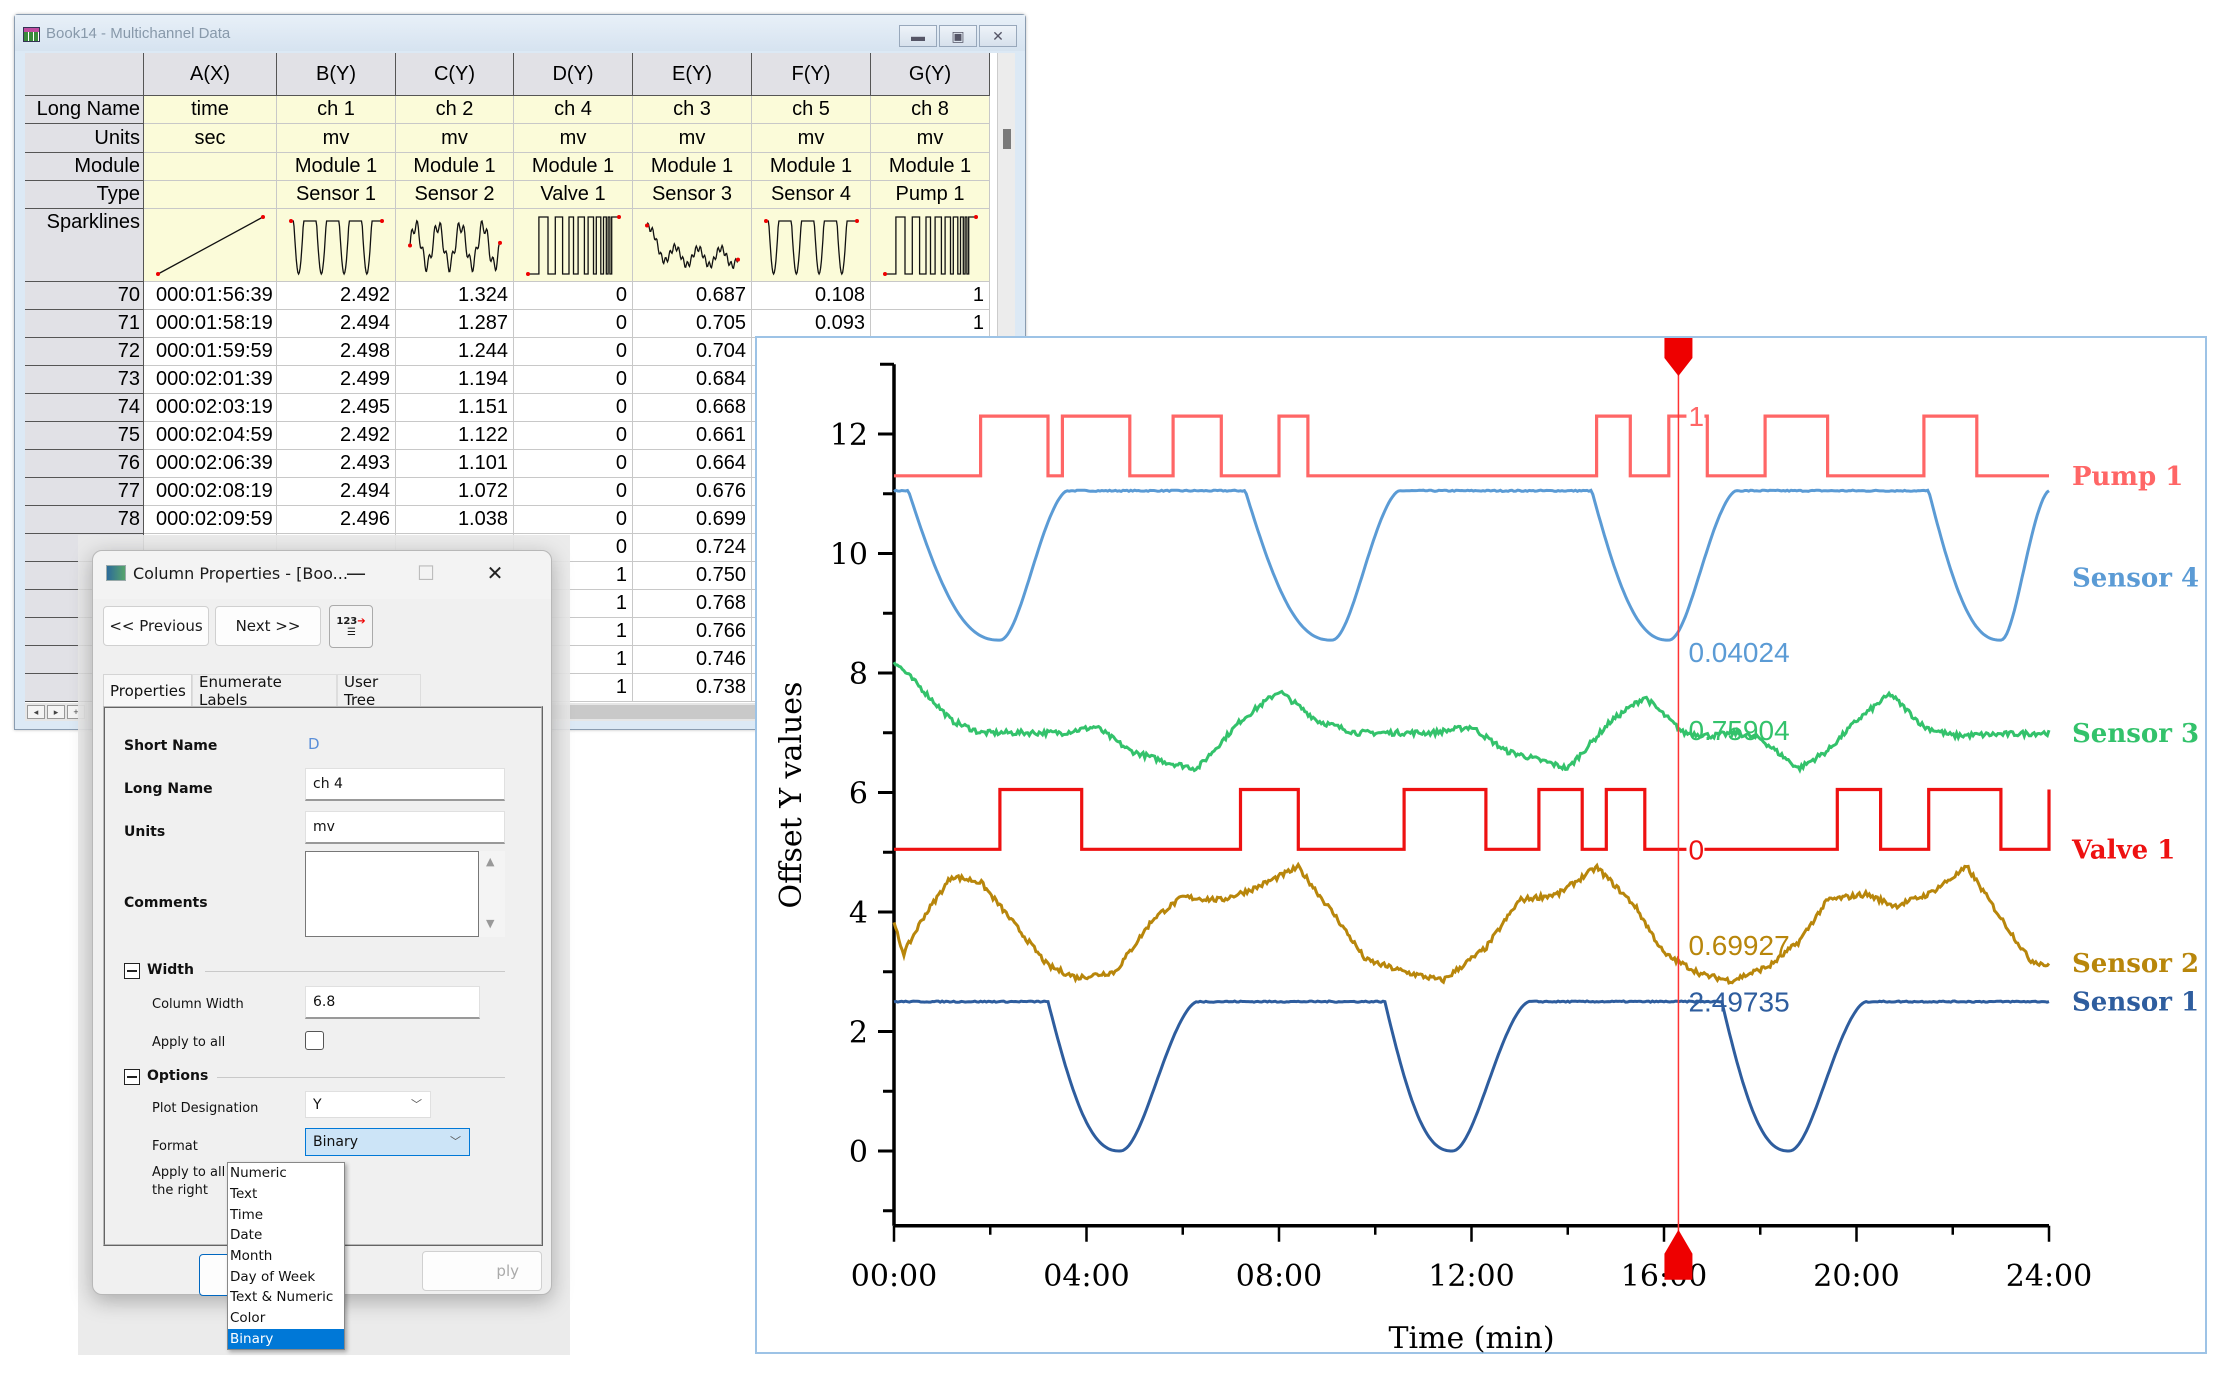 The image size is (2221, 1381). I want to click on data-cell: 2.496, so click(336, 520).